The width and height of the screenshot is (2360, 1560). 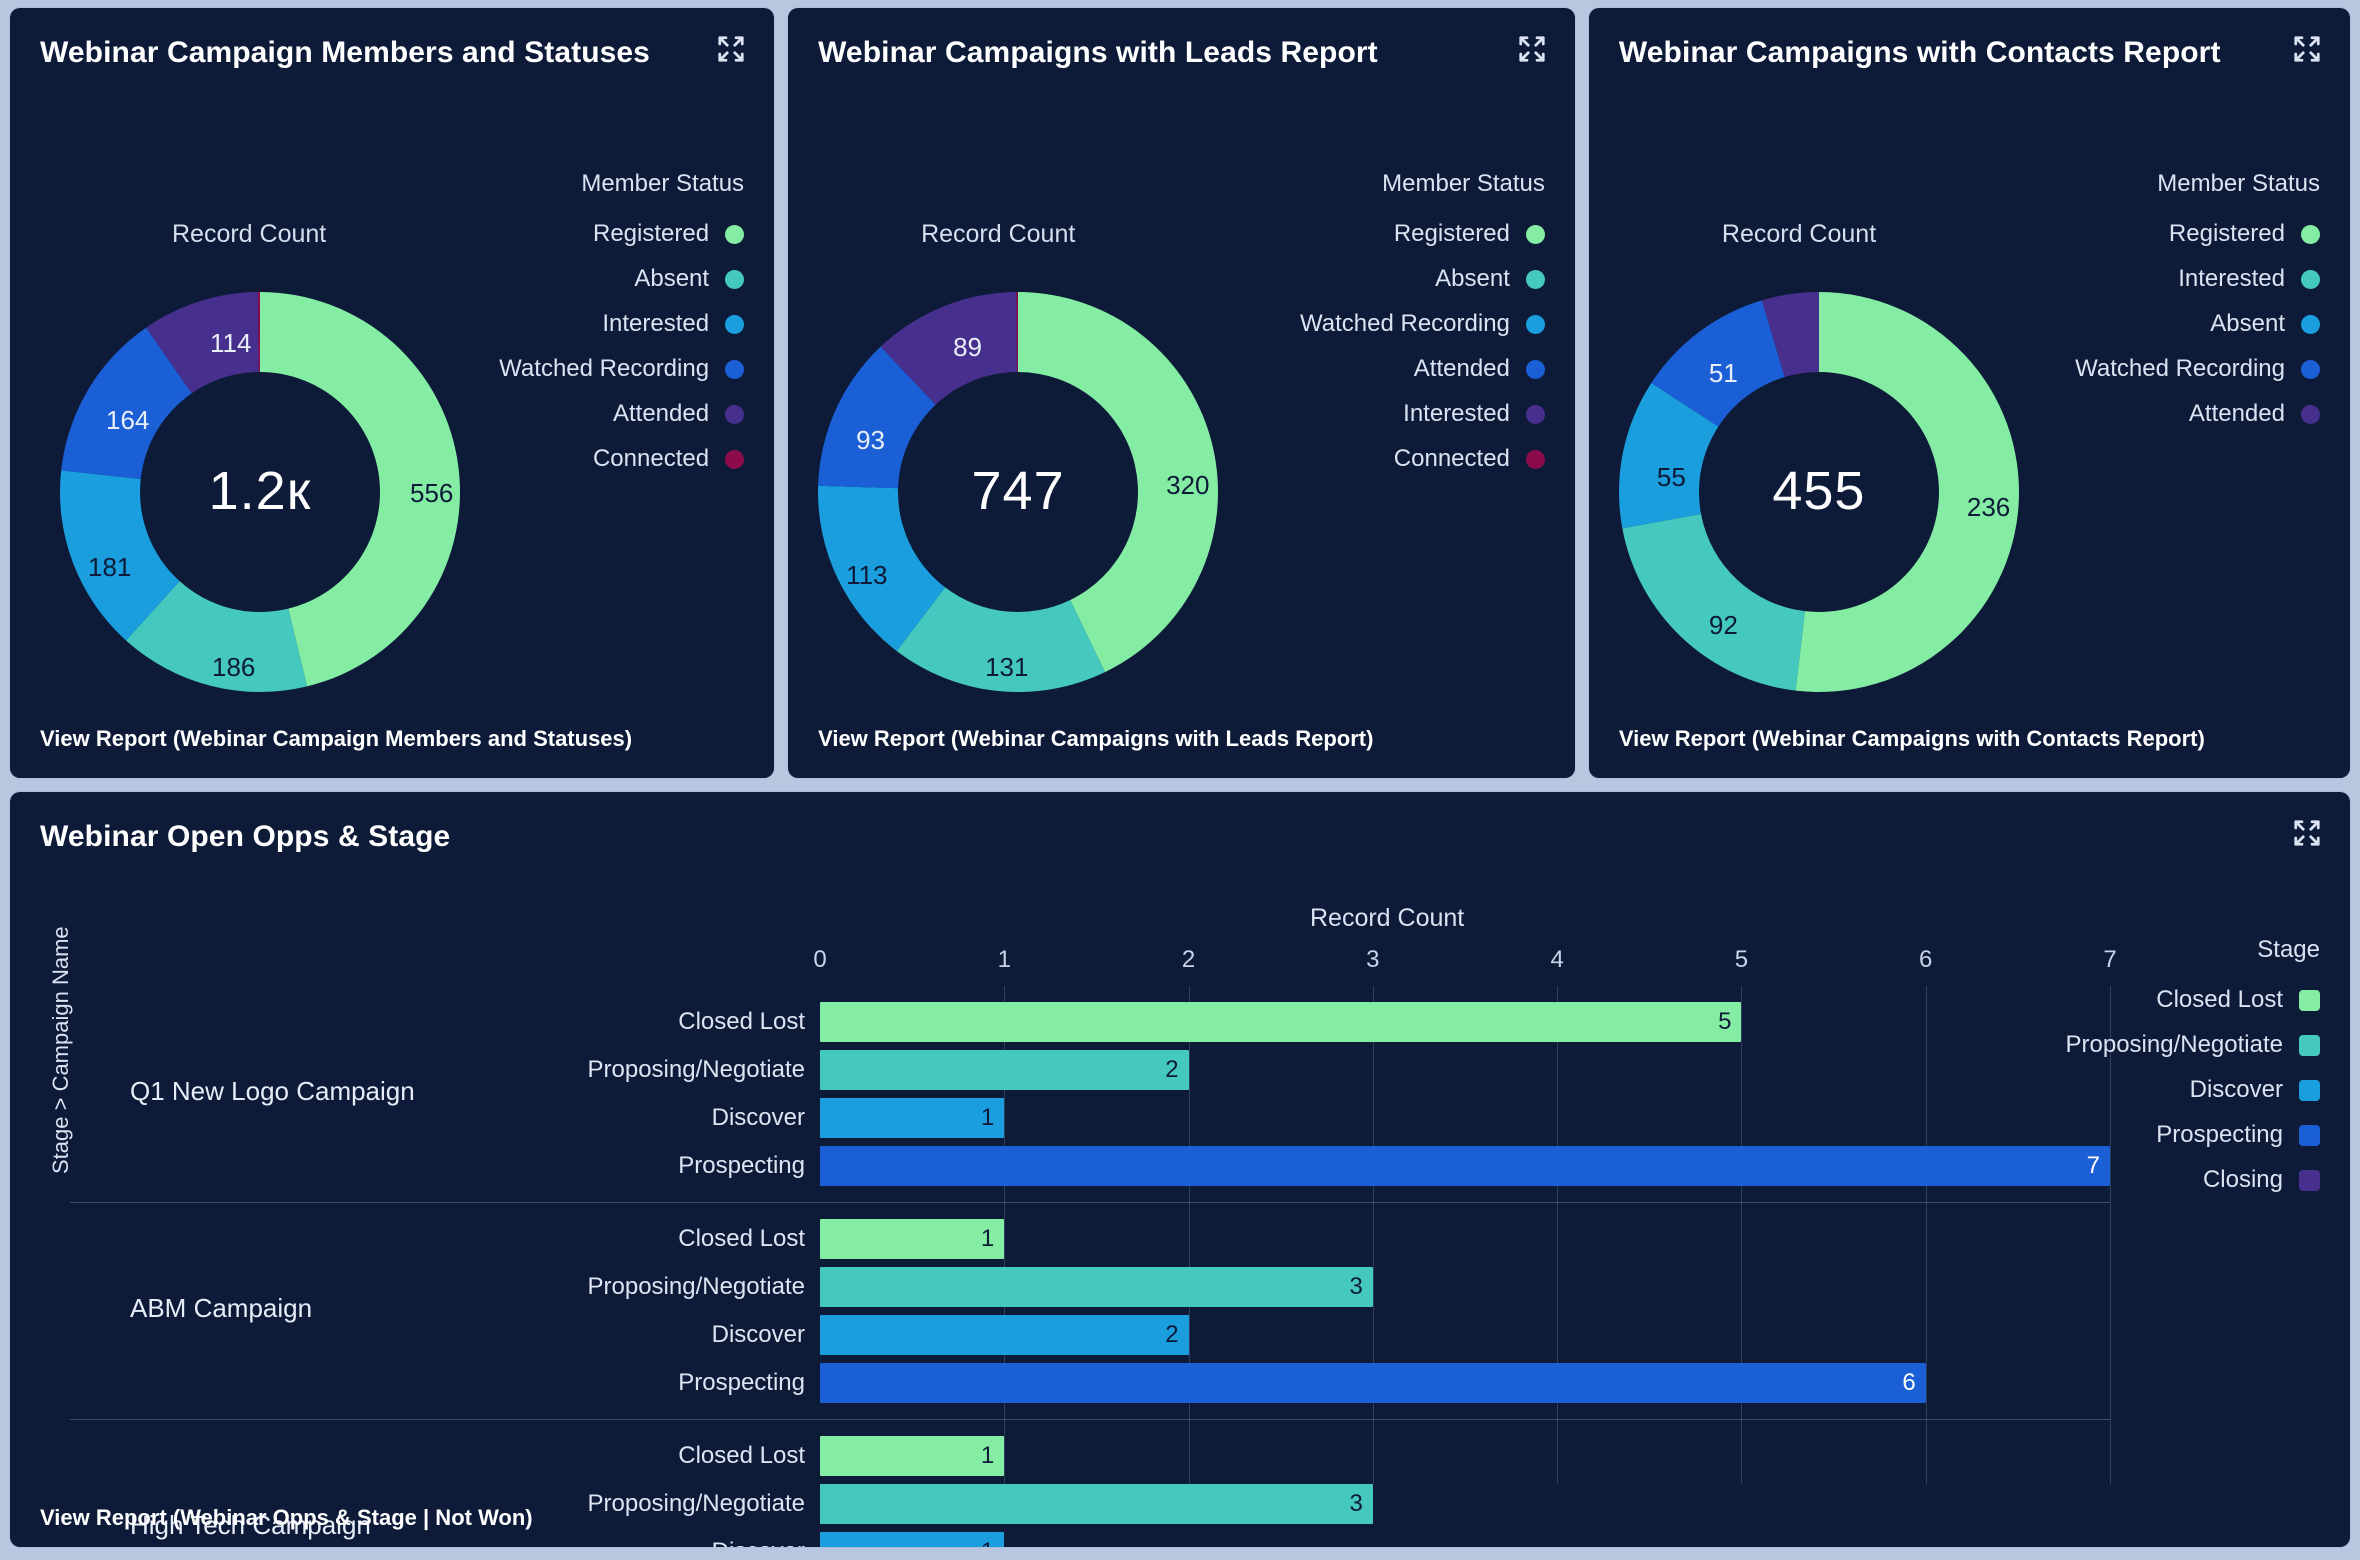 What do you see at coordinates (2219, 1134) in the screenshot?
I see `legend-item-label: Prospecting` at bounding box center [2219, 1134].